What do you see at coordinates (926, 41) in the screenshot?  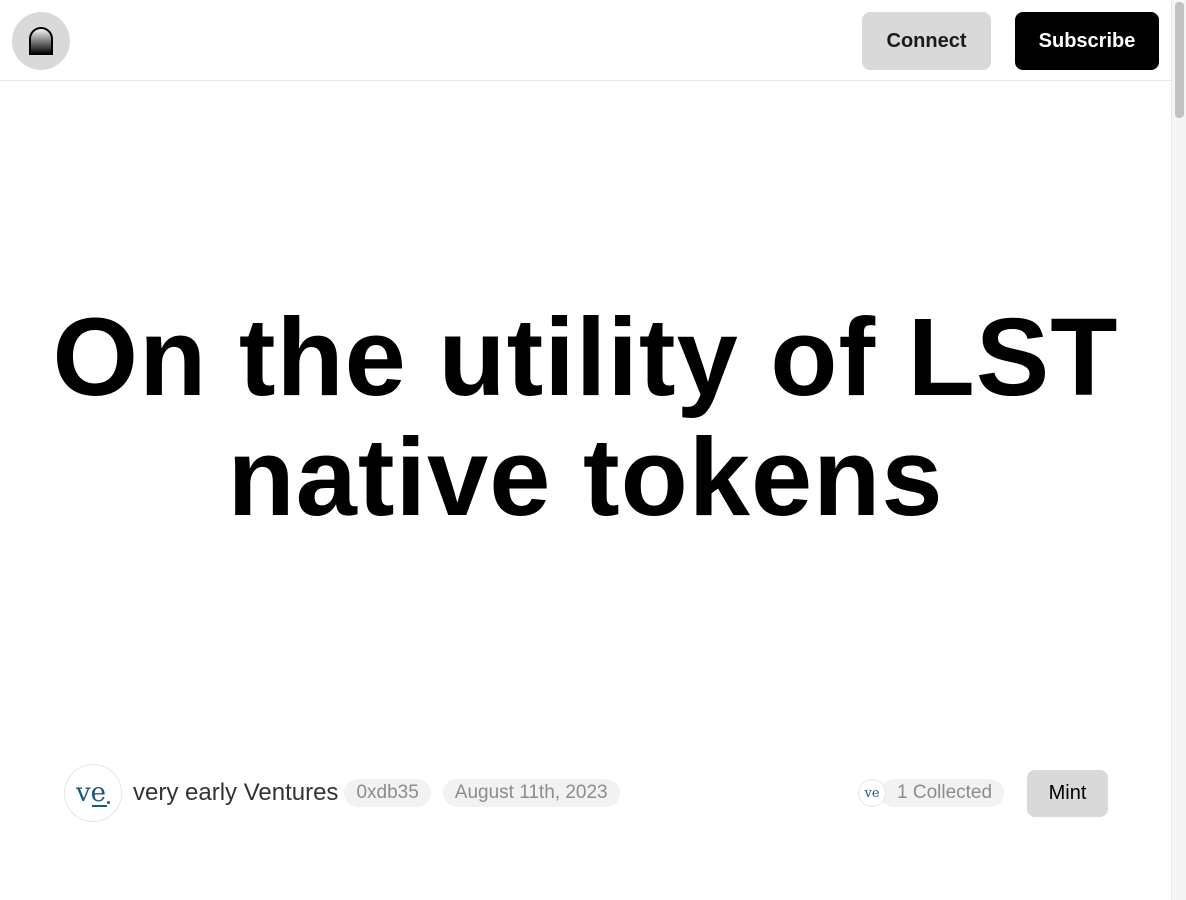 I see `connect-button: Connect` at bounding box center [926, 41].